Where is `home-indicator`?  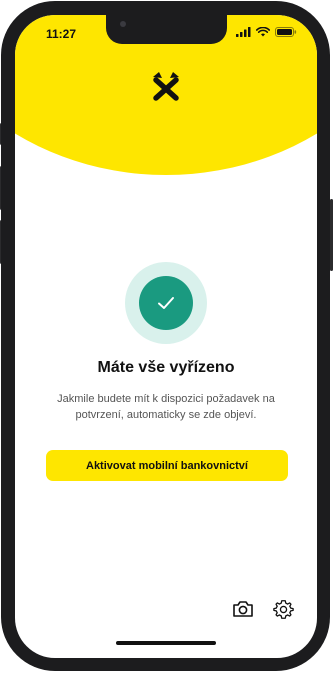
home-indicator is located at coordinates (166, 643).